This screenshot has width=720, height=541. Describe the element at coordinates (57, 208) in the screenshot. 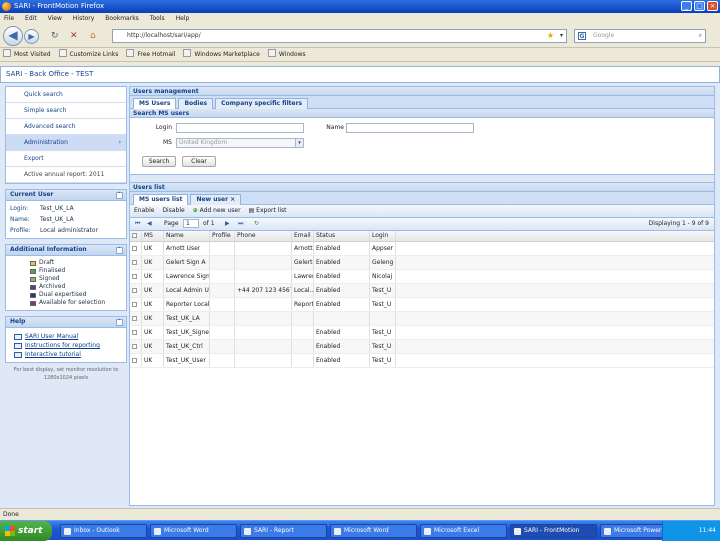

I see `login-value: Test_UK_LA` at that location.